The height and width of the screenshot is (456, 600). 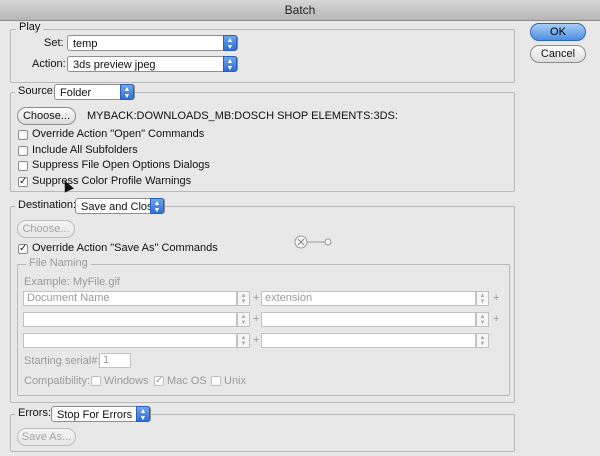 I want to click on errors-label: Errors:, so click(x=34, y=413).